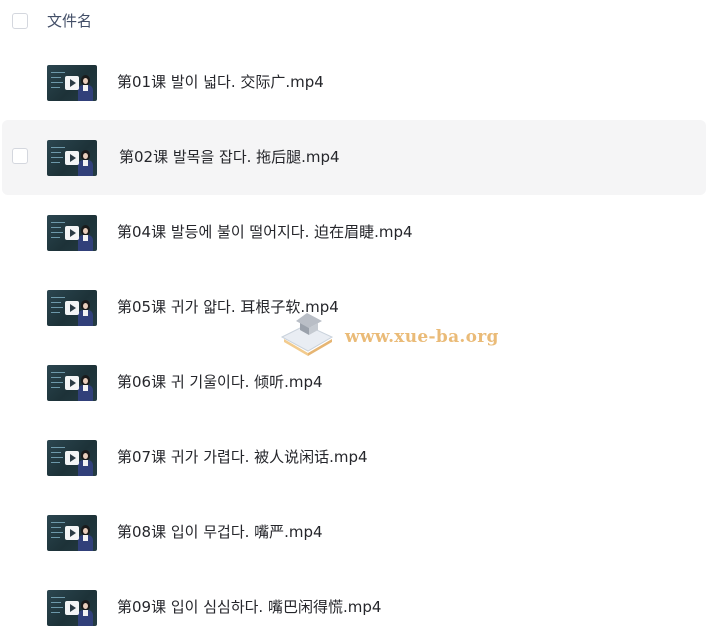 The height and width of the screenshot is (639, 706). Describe the element at coordinates (353, 532) in the screenshot. I see `file-row: 第08课 입이 무겁다. 嘴严.mp4` at that location.